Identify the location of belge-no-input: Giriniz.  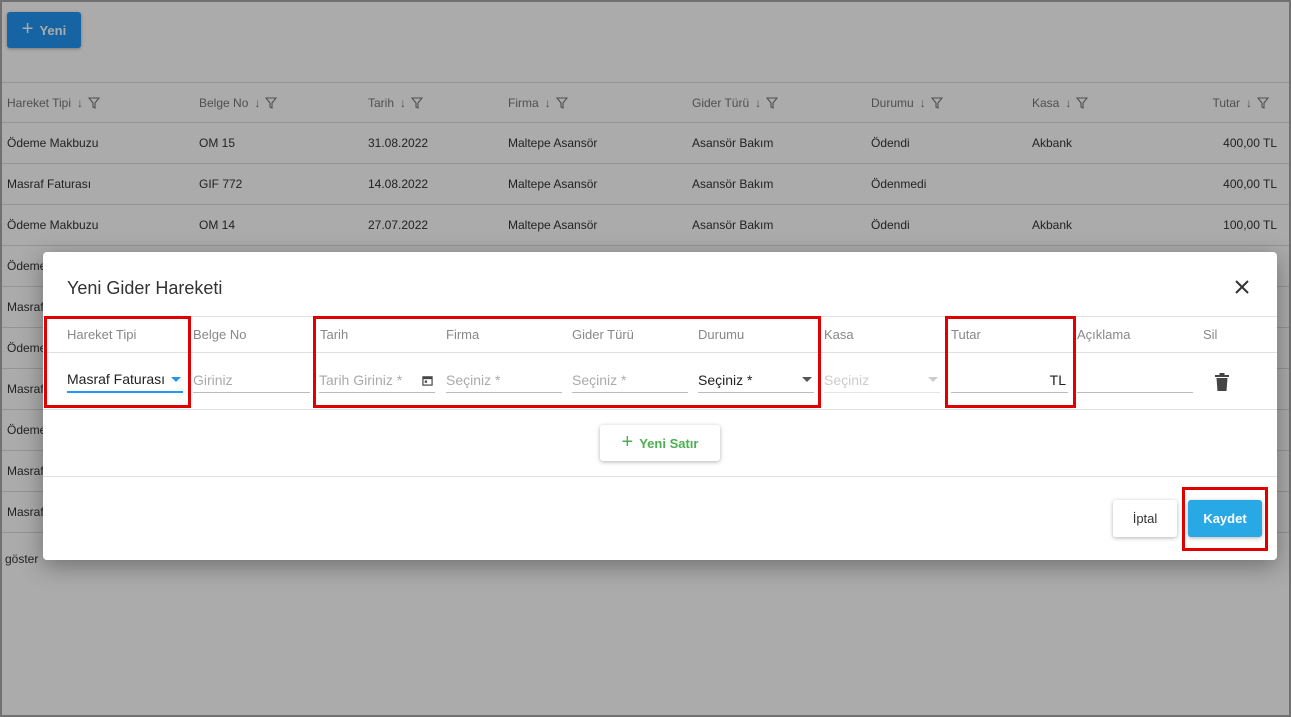
(251, 380).